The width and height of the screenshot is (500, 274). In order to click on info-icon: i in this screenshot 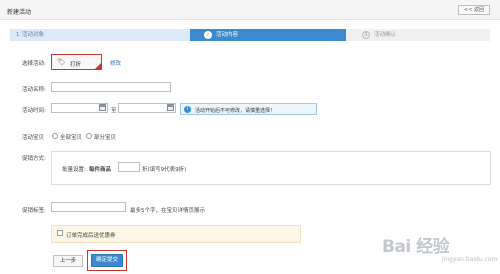, I will do `click(187, 109)`.